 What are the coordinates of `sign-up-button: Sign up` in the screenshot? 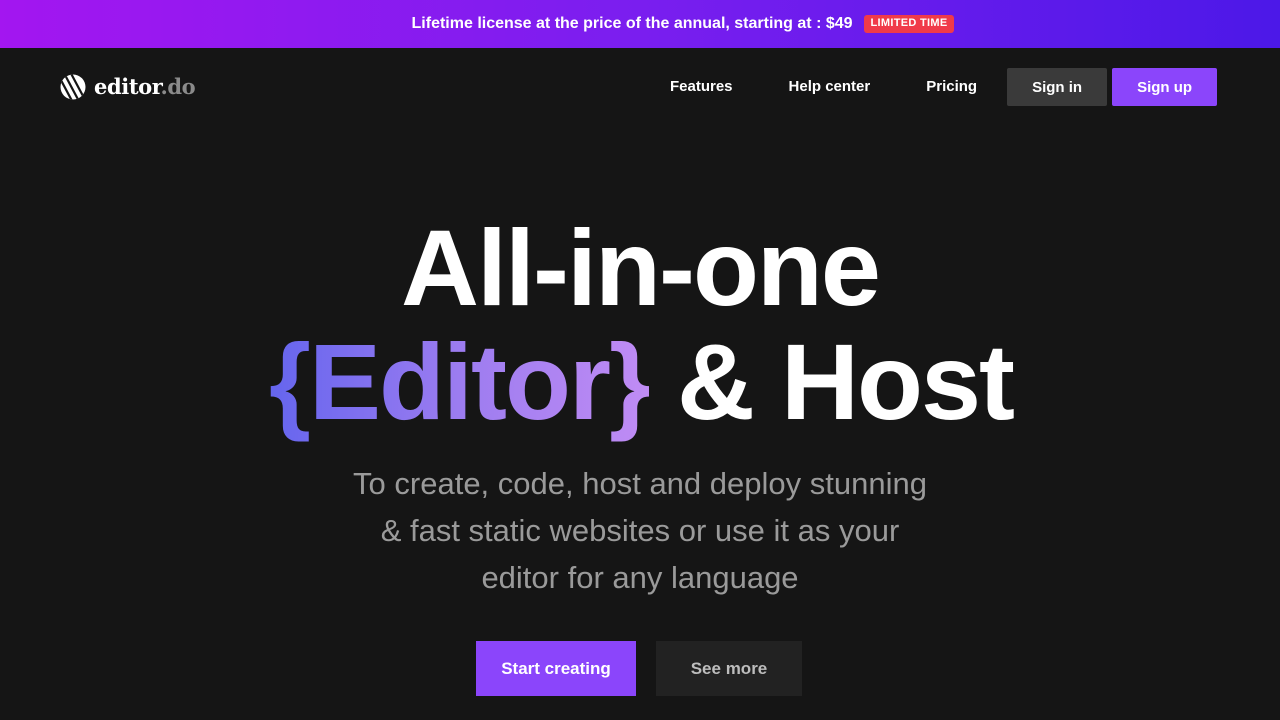 It's located at (1165, 87).